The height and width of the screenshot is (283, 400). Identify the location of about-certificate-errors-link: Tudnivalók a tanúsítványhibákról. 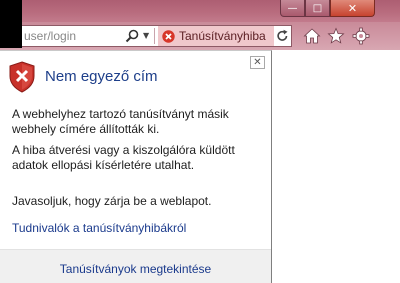
(99, 228).